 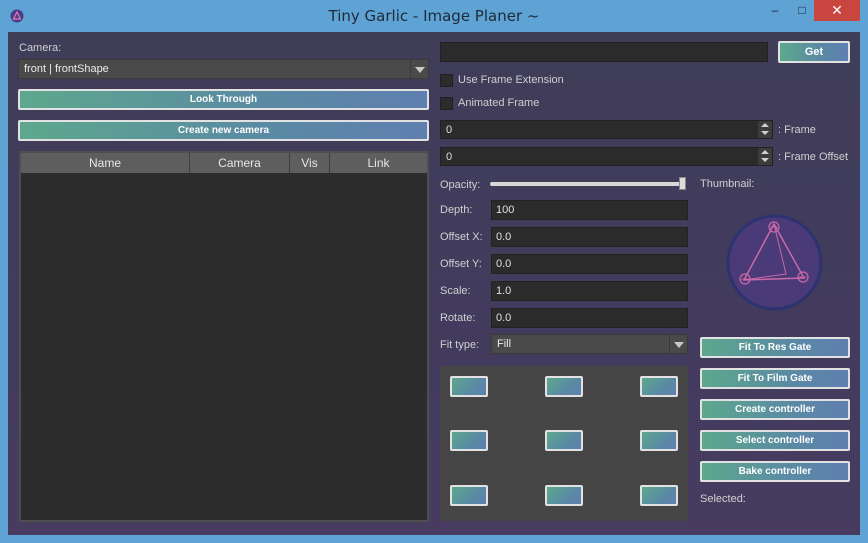 I want to click on use-frame-extension-checkbox, so click(x=446, y=80).